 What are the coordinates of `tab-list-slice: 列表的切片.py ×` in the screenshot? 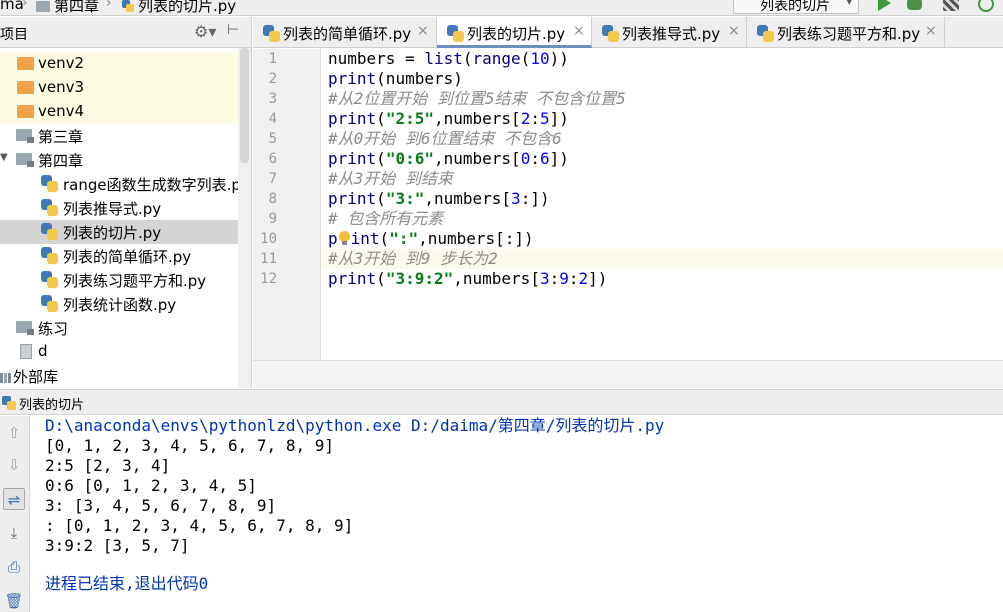 It's located at (514, 32).